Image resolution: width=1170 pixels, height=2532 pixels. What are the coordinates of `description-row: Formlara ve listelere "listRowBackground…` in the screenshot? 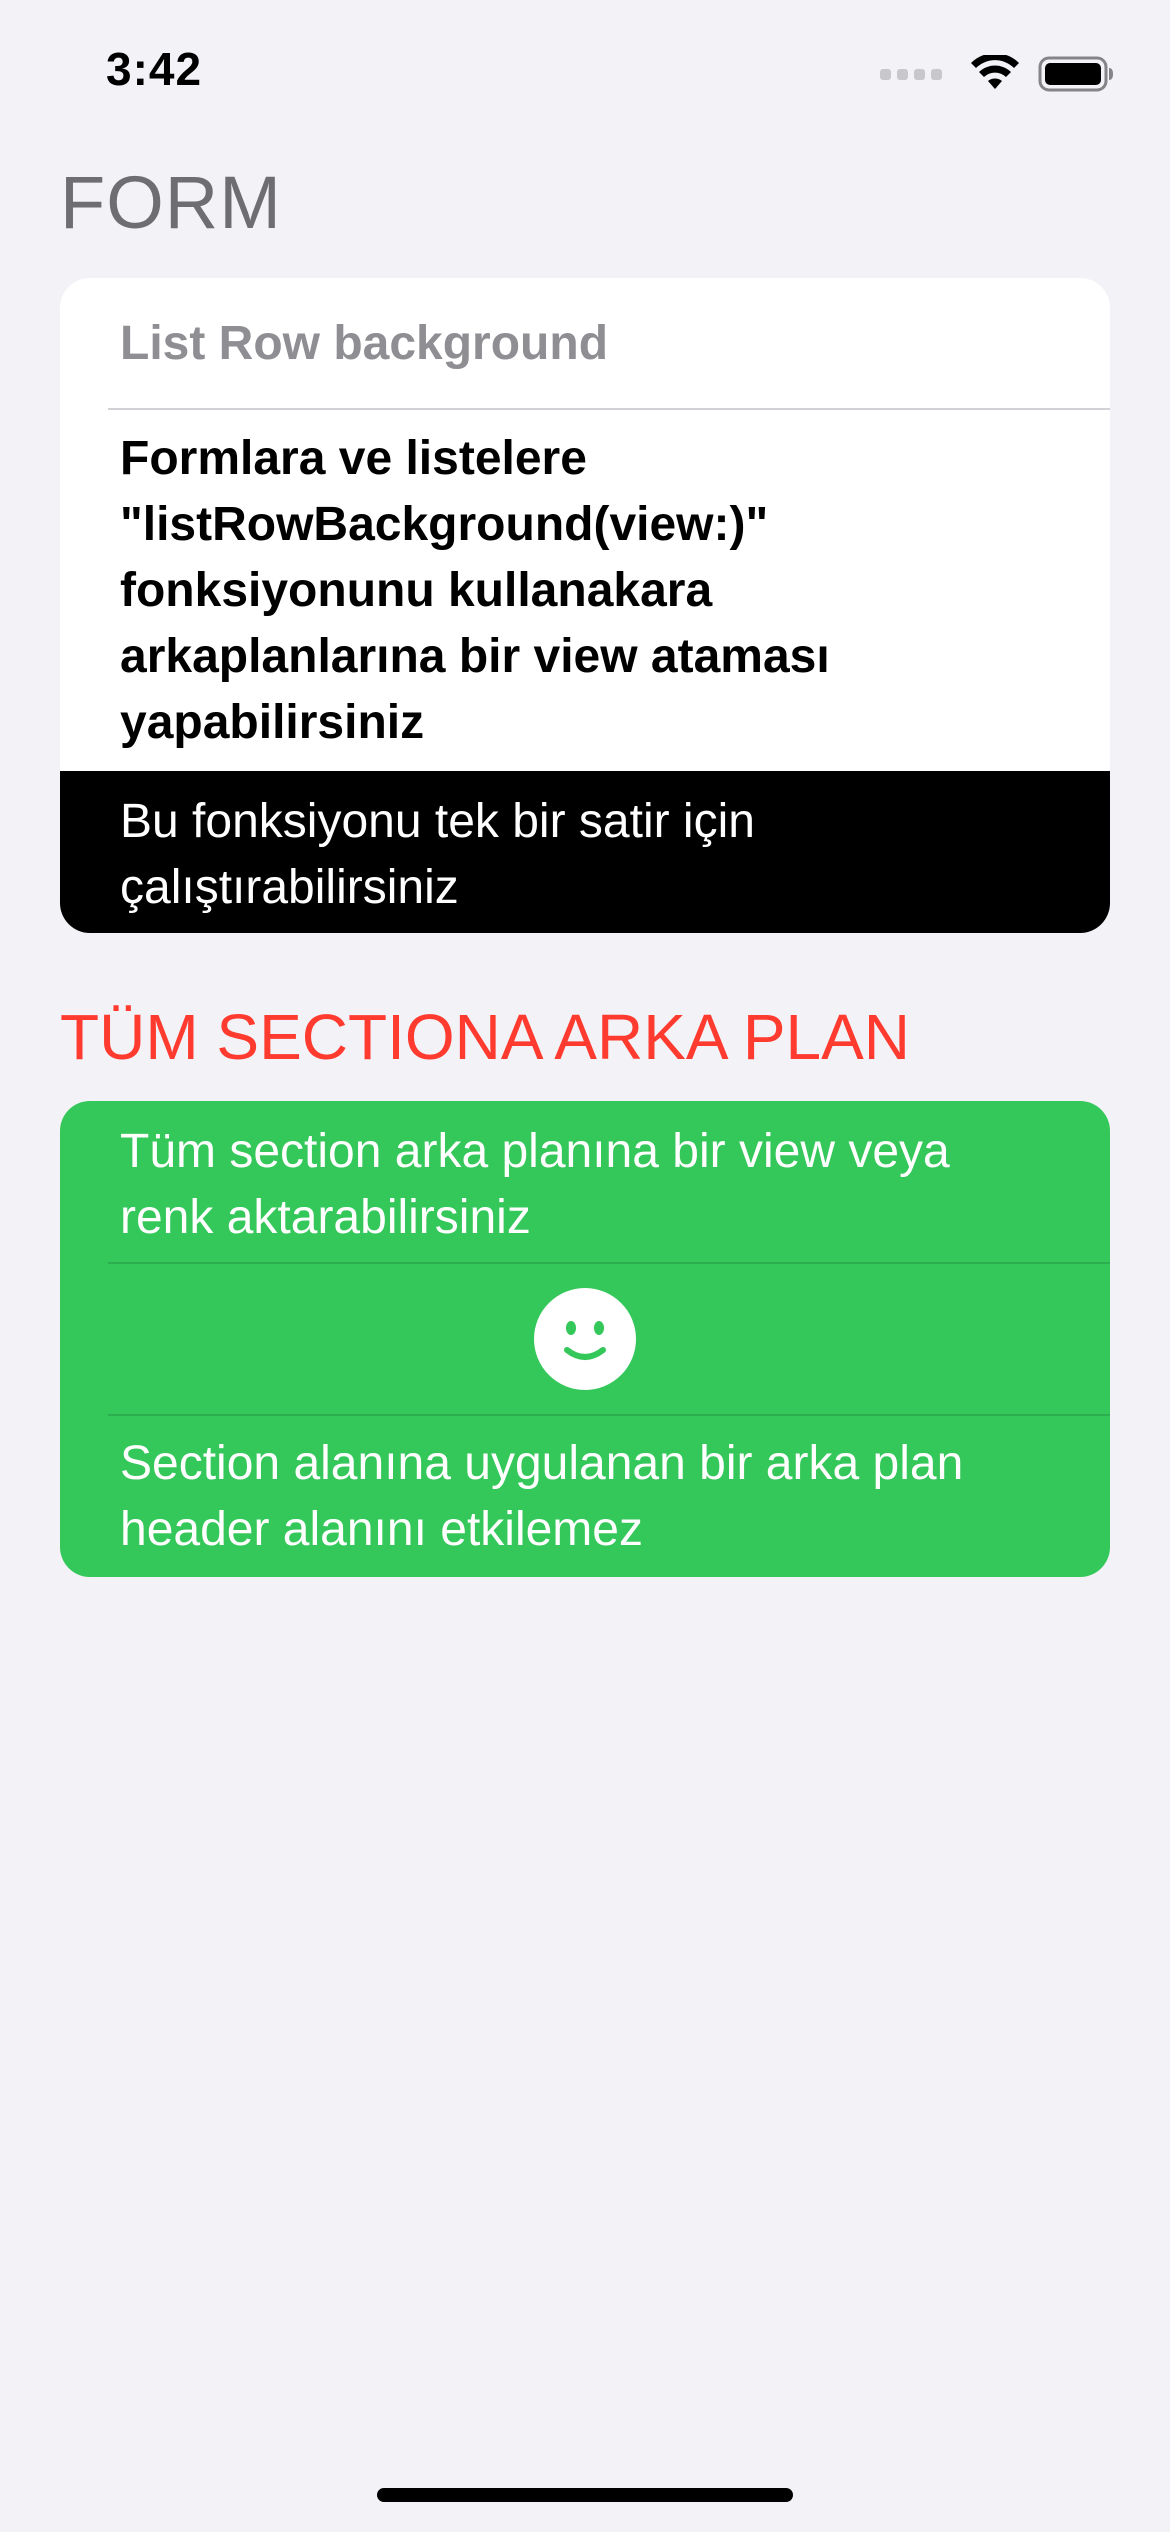 It's located at (585, 602).